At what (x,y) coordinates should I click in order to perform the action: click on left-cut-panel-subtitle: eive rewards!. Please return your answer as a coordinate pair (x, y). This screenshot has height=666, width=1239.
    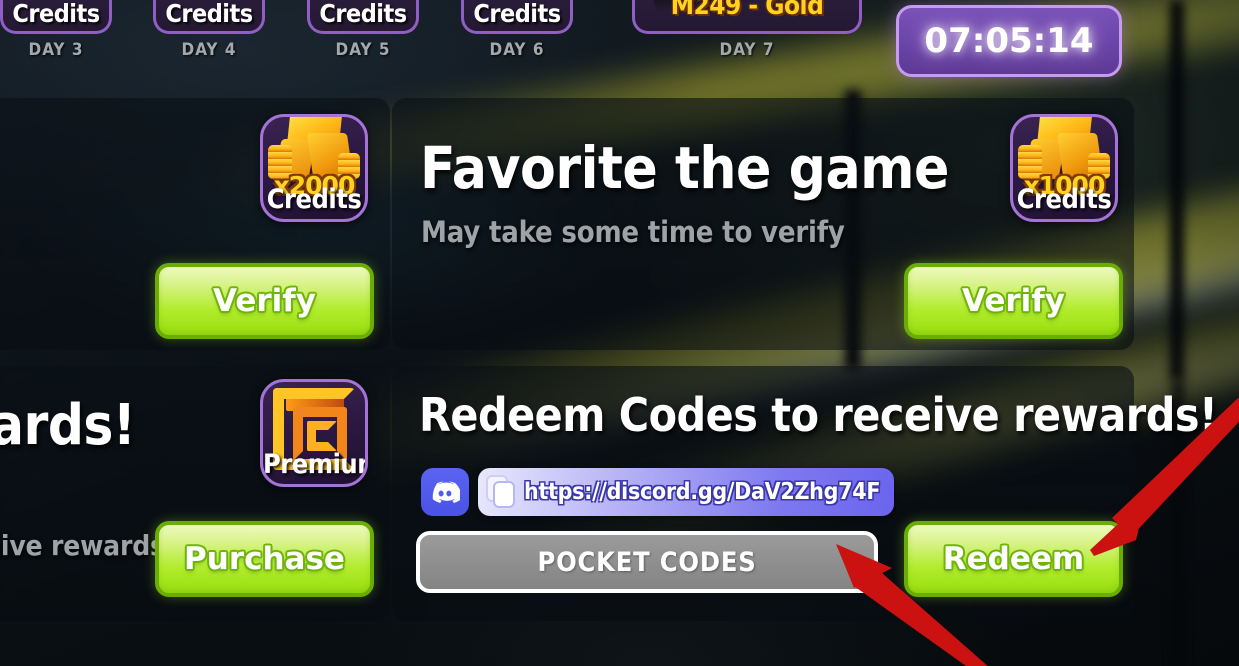
    Looking at the image, I should click on (88, 545).